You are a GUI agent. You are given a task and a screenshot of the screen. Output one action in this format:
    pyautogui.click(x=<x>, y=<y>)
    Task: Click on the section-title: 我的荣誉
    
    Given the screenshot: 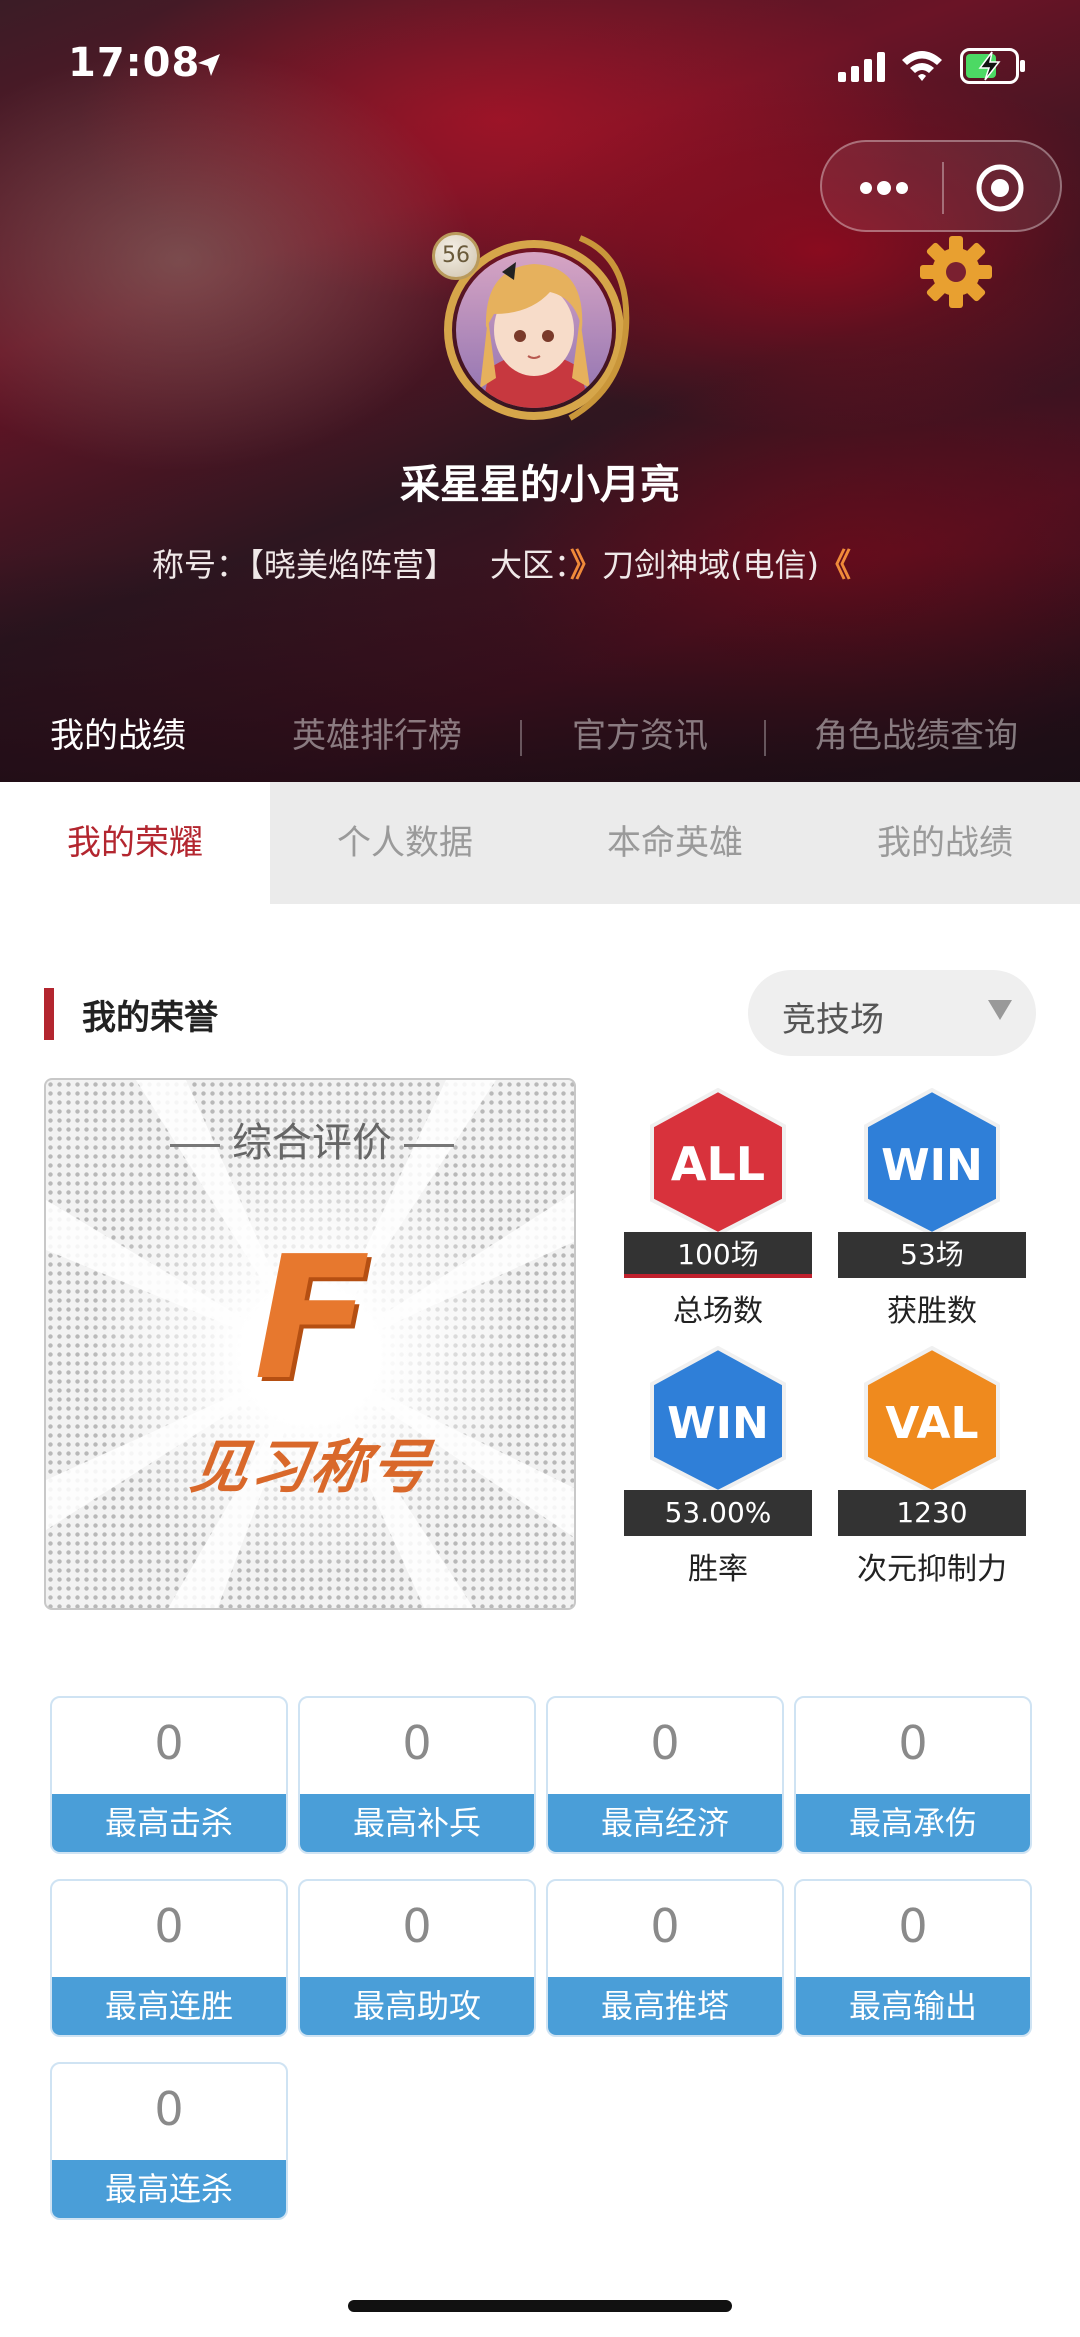 What is the action you would take?
    pyautogui.click(x=150, y=1018)
    